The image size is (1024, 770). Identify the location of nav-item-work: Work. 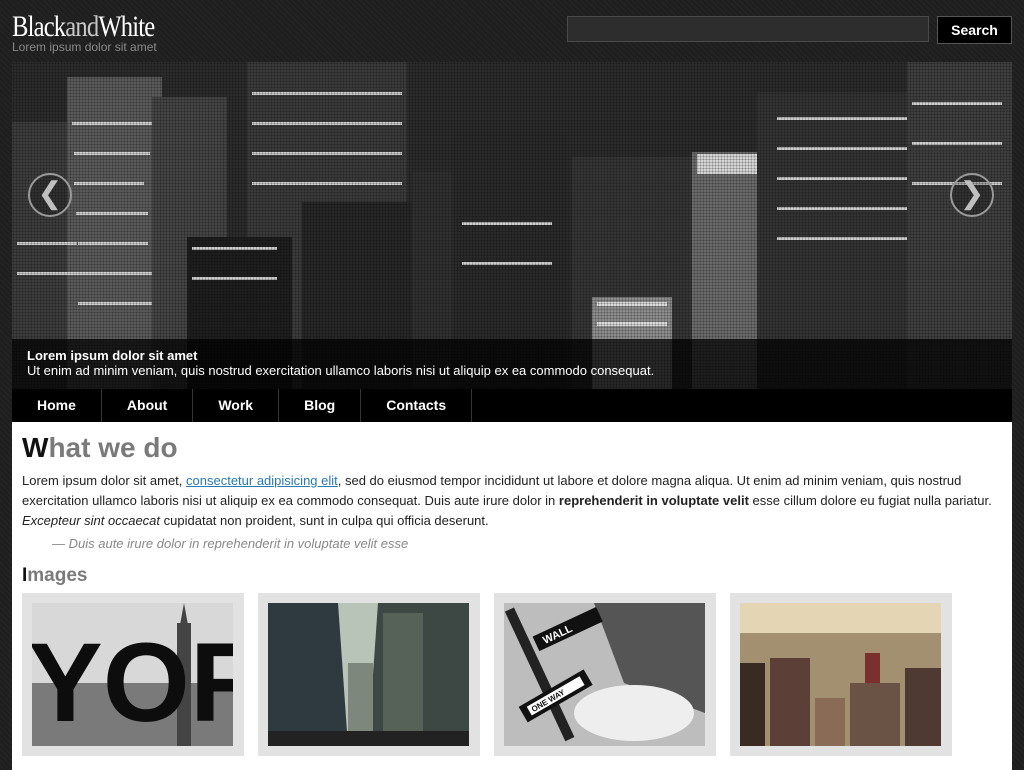
(236, 405).